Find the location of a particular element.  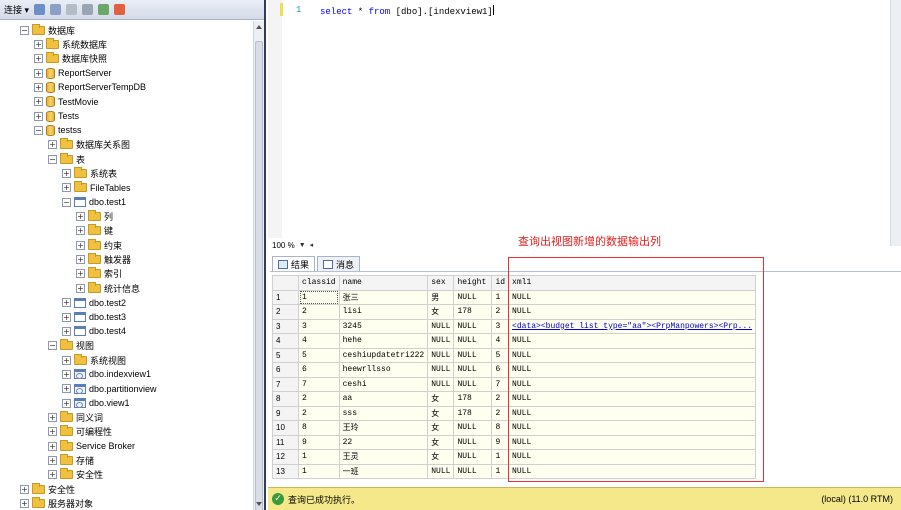

tree-node: + ReportServerTempDB is located at coordinates (90, 87).